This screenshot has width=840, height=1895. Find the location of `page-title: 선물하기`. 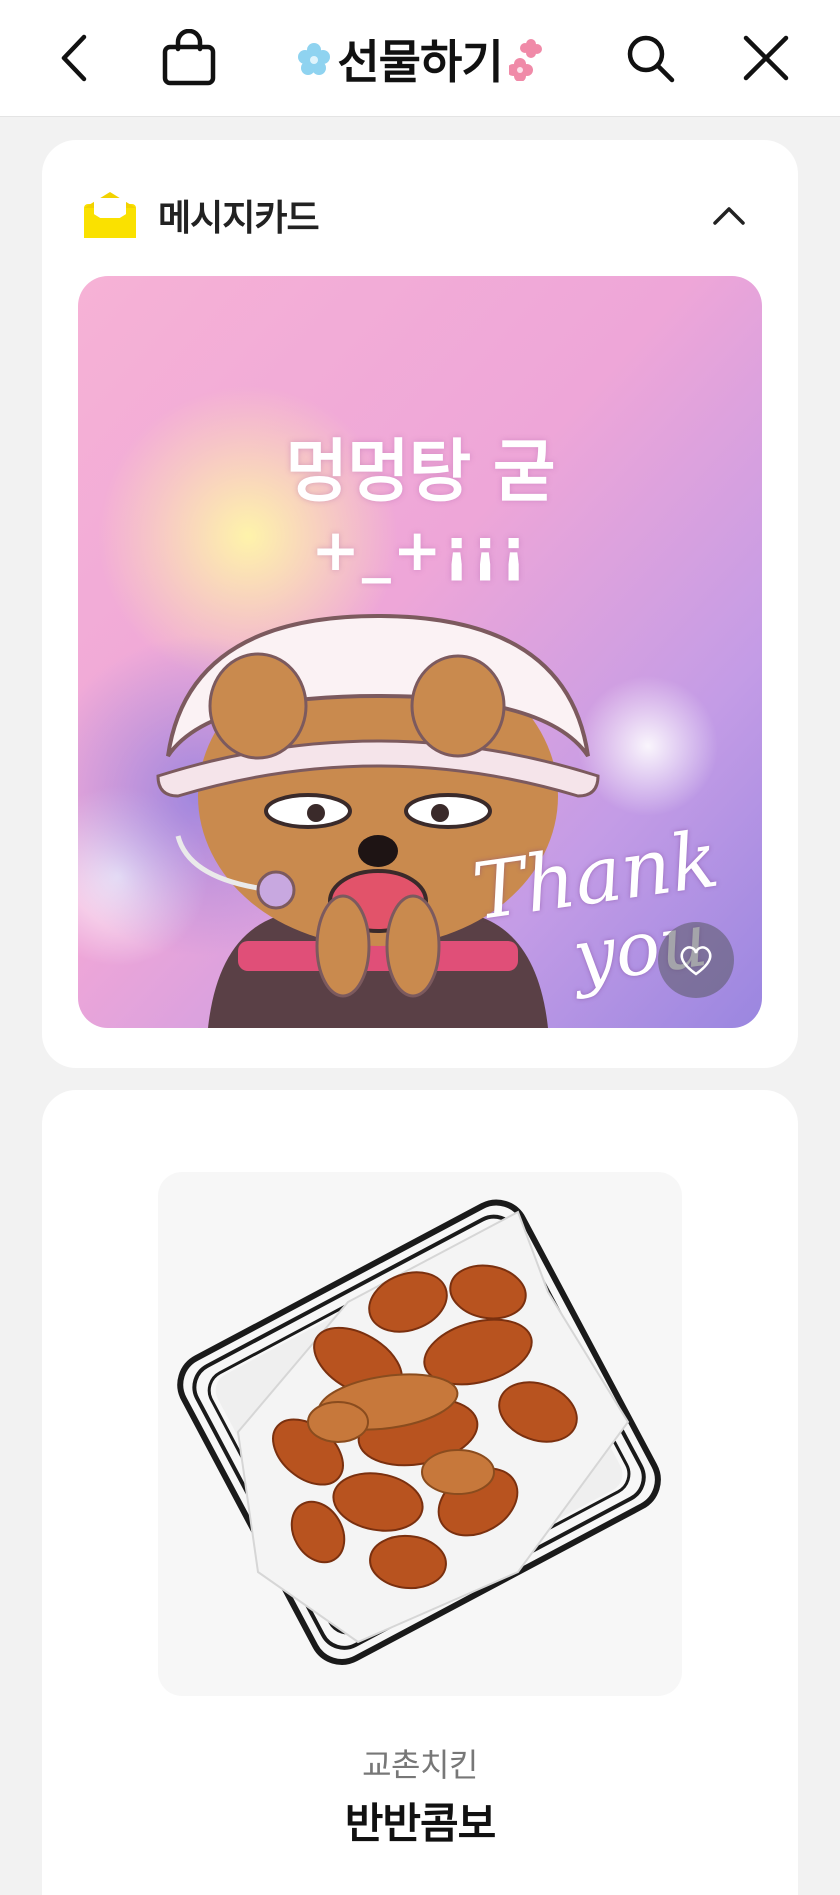

page-title: 선물하기 is located at coordinates (420, 58).